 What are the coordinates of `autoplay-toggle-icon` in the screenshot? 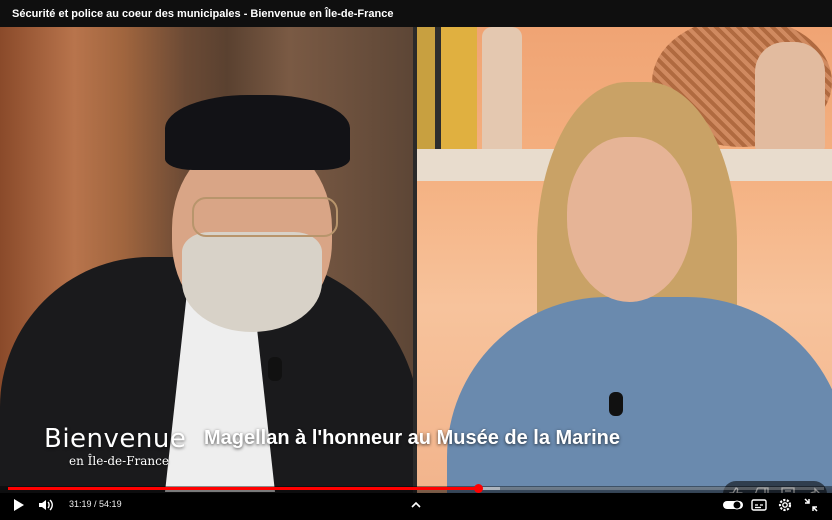 It's located at (733, 505).